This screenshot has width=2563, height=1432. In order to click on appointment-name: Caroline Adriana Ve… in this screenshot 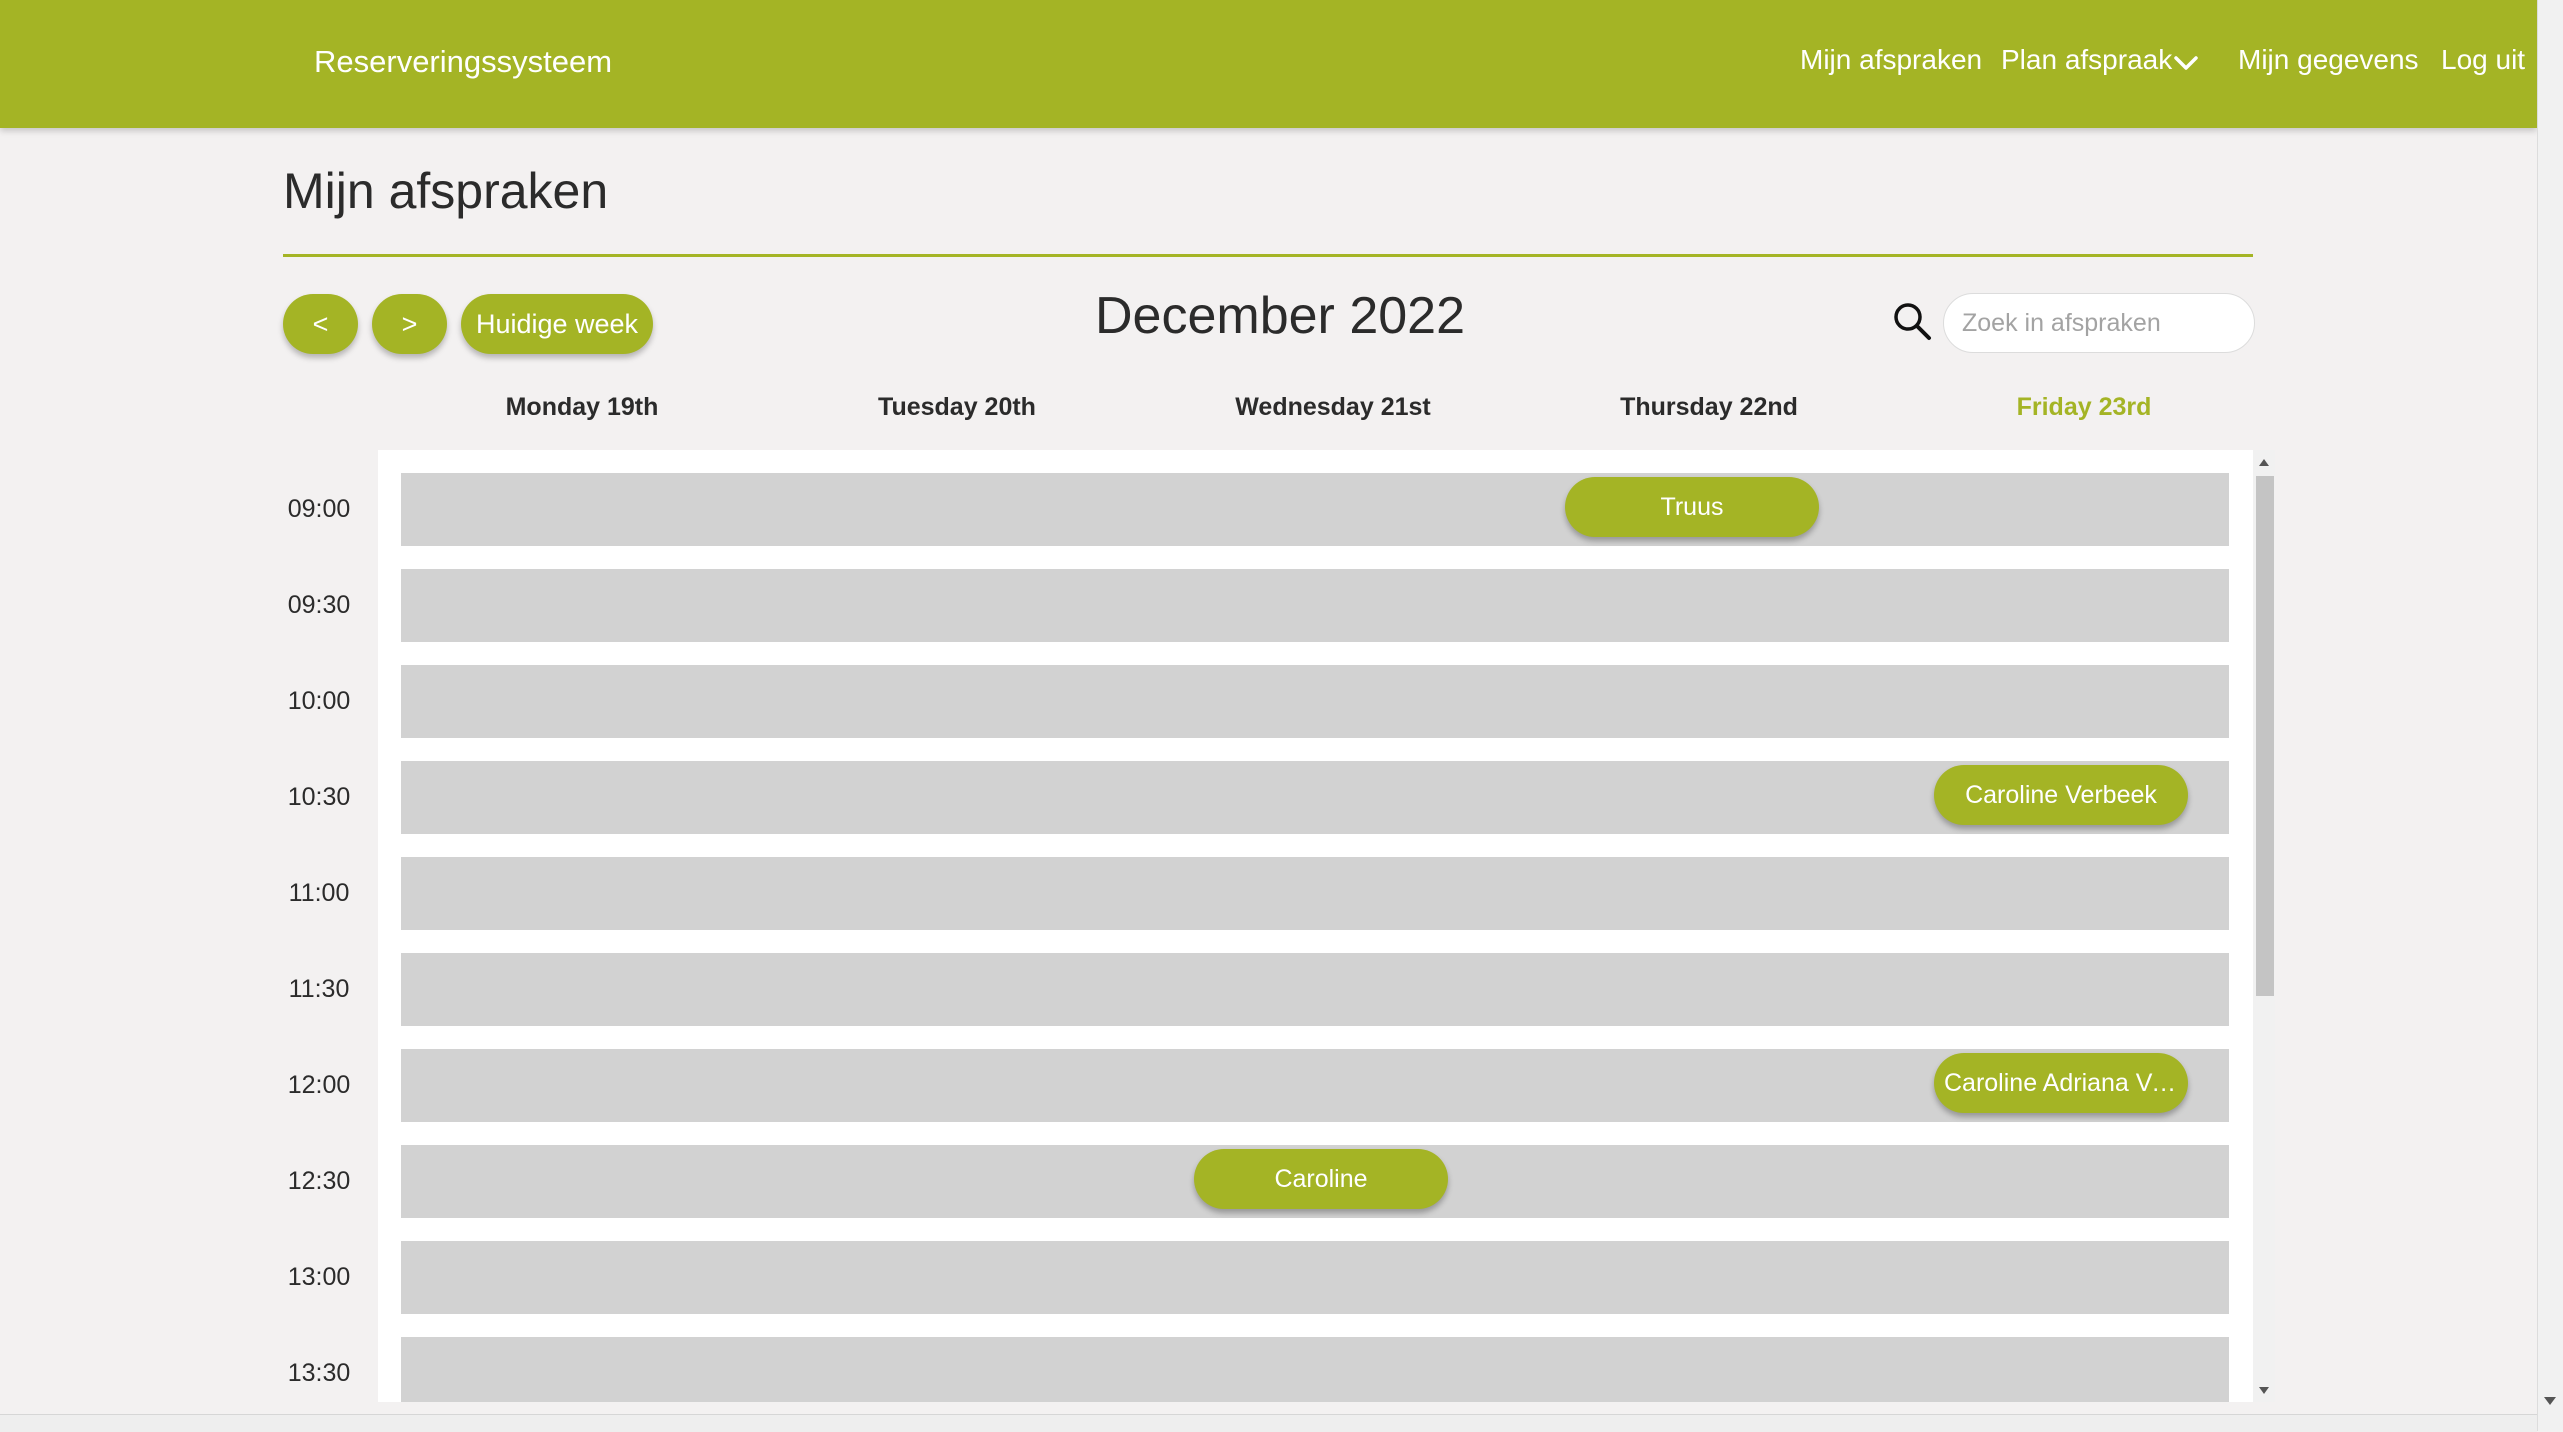, I will do `click(2061, 1082)`.